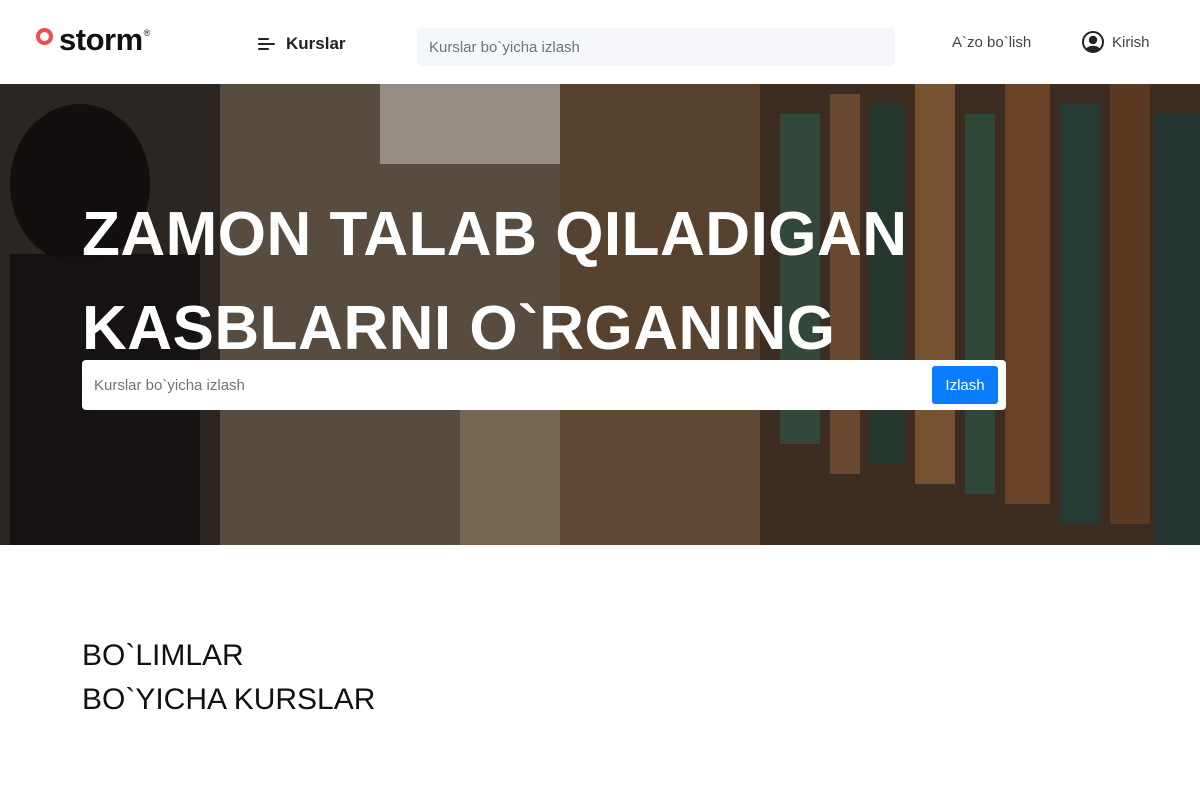  Describe the element at coordinates (1093, 42) in the screenshot. I see `user-icon` at that location.